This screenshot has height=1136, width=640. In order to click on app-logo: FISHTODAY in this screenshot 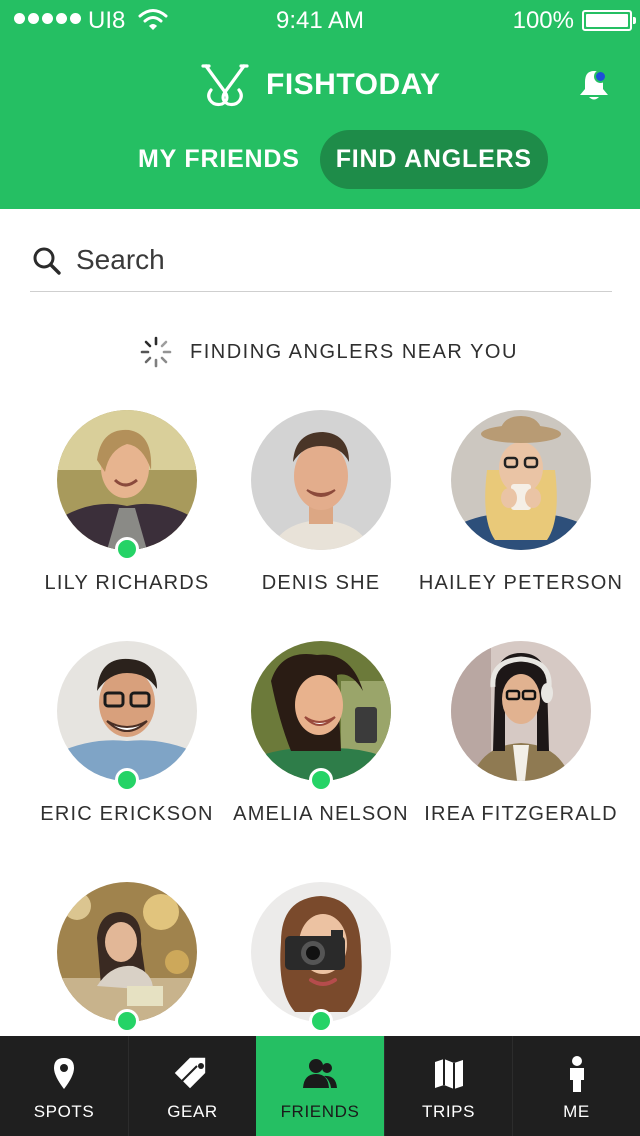, I will do `click(319, 85)`.